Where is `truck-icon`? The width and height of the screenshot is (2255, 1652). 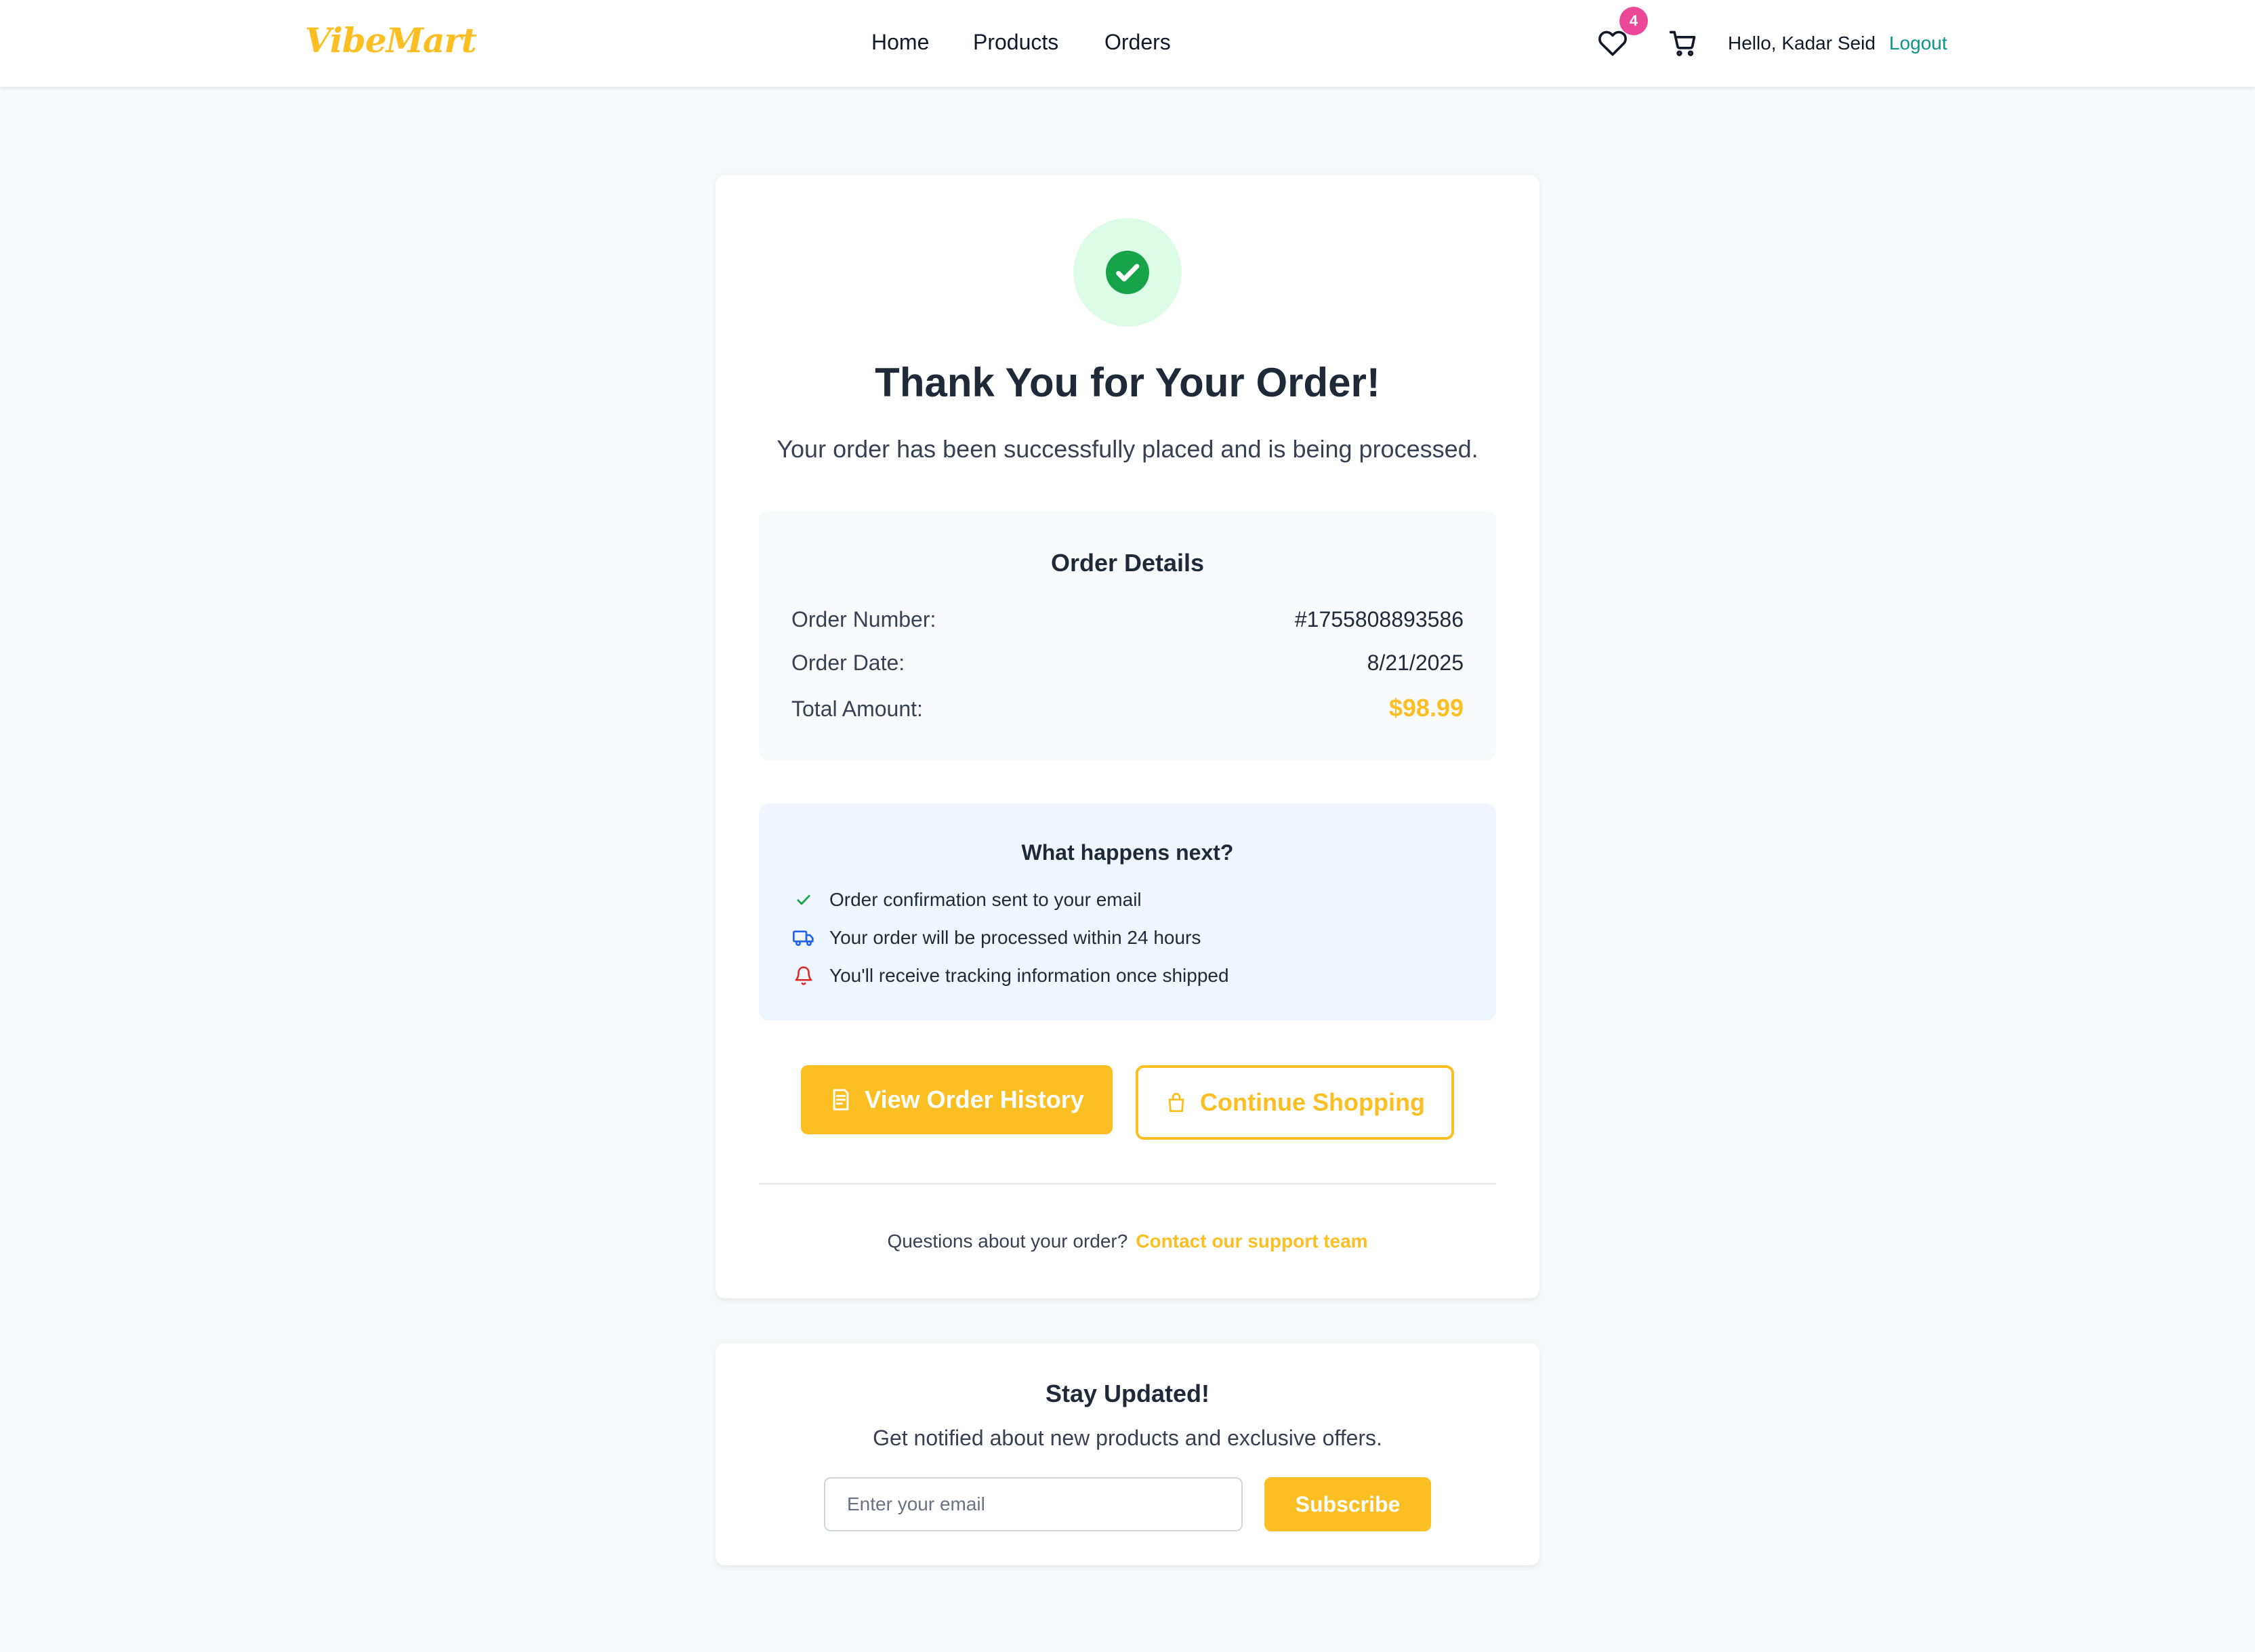
truck-icon is located at coordinates (803, 938).